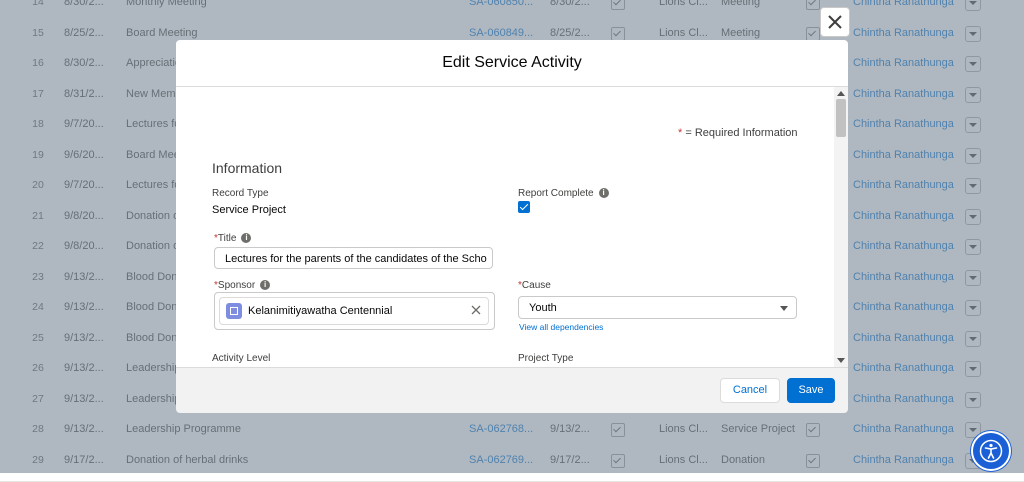 This screenshot has width=1024, height=482. What do you see at coordinates (476, 310) in the screenshot?
I see `clear-icon` at bounding box center [476, 310].